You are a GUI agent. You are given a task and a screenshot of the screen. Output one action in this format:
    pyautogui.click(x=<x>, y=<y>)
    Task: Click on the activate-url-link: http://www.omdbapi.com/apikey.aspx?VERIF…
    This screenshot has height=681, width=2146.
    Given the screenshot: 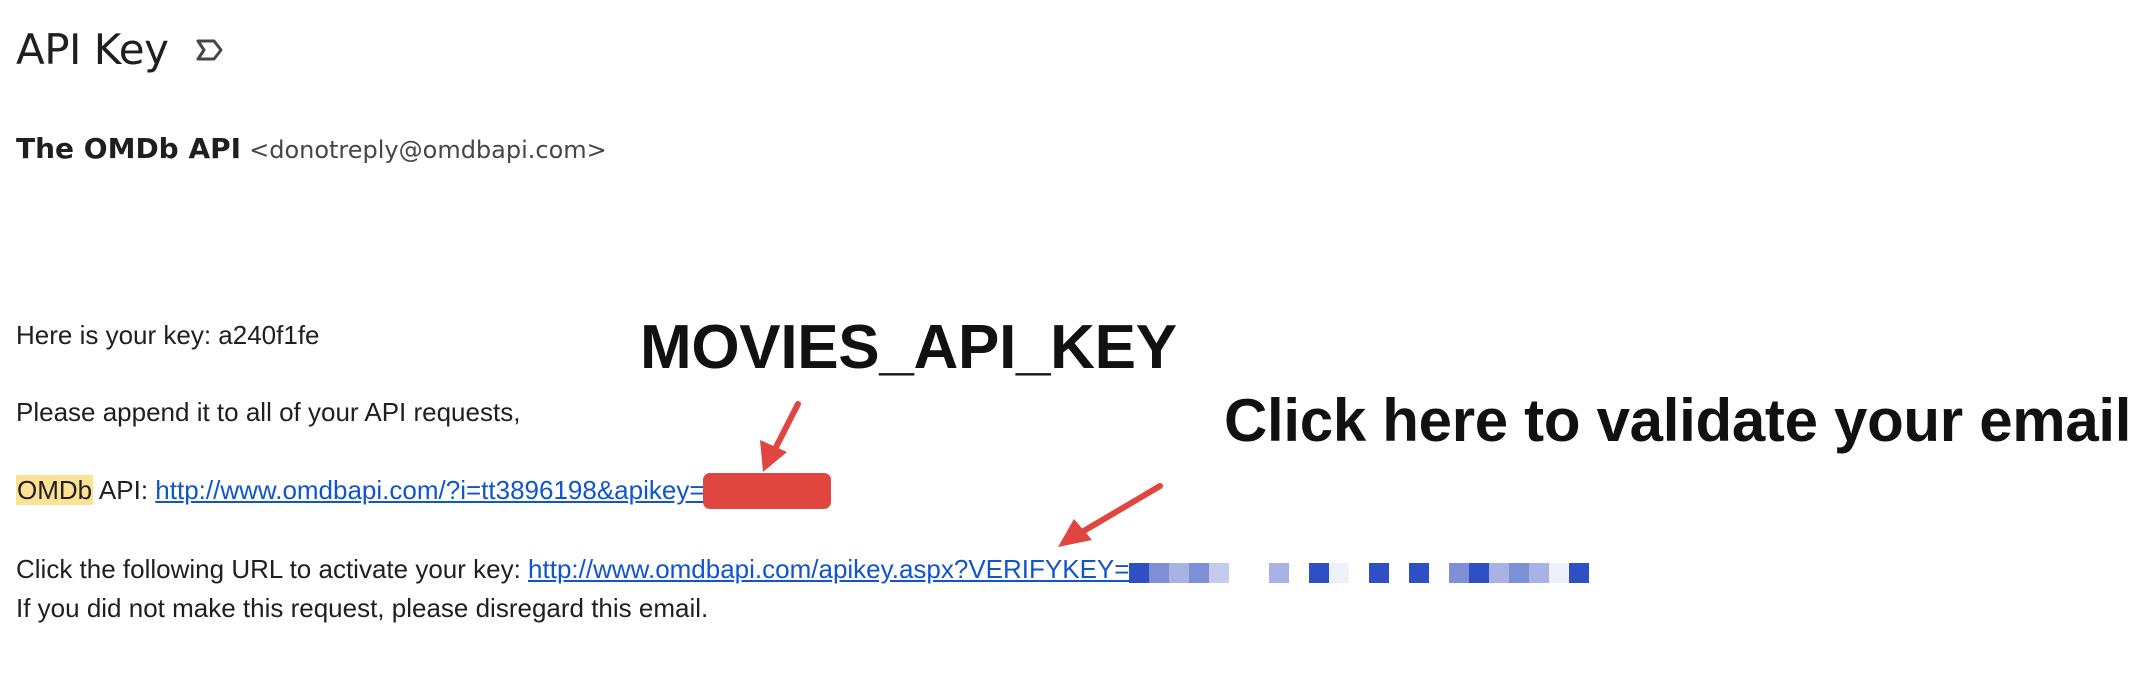 What is the action you would take?
    pyautogui.click(x=828, y=569)
    